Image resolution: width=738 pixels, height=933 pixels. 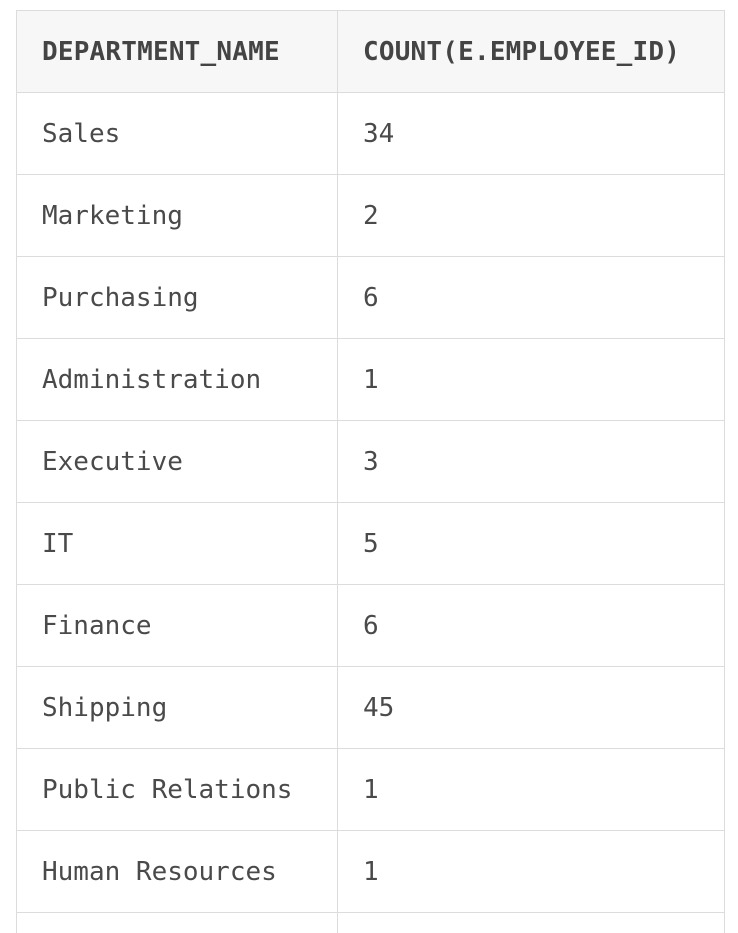 I want to click on table-row: Human Resources 1, so click(x=370, y=871).